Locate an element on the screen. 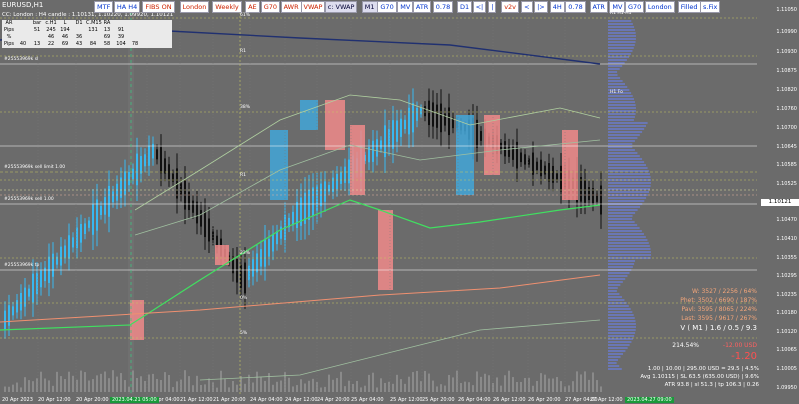  time-tick: 20 Apr 2023 is located at coordinates (17, 400).